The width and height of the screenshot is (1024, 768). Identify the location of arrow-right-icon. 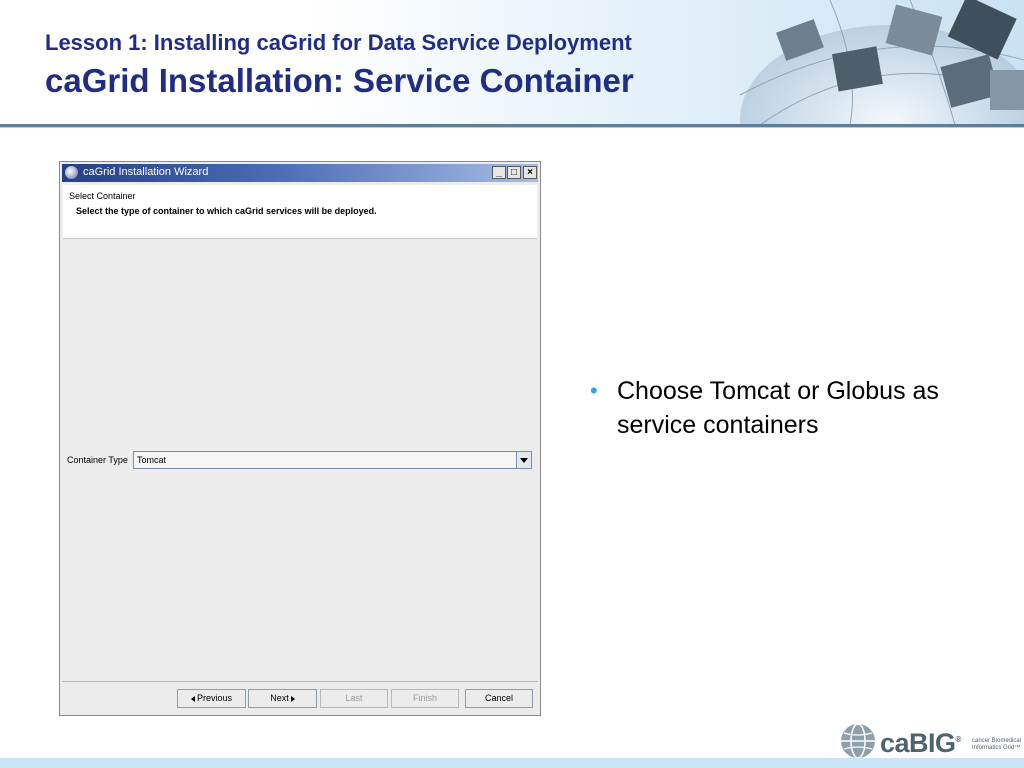
(292, 698).